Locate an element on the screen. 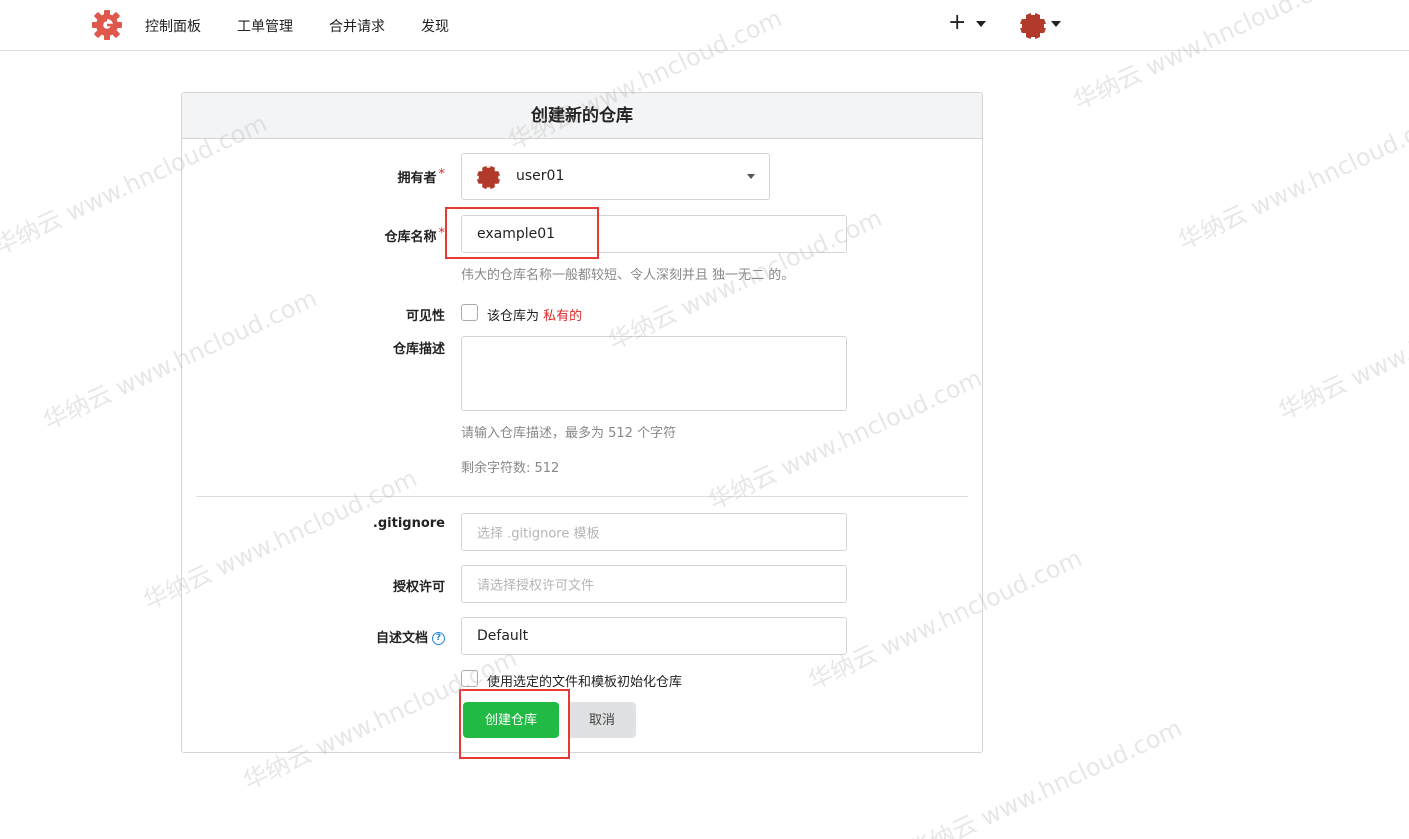 The width and height of the screenshot is (1409, 839). form-title: 创建新的仓库 is located at coordinates (582, 116).